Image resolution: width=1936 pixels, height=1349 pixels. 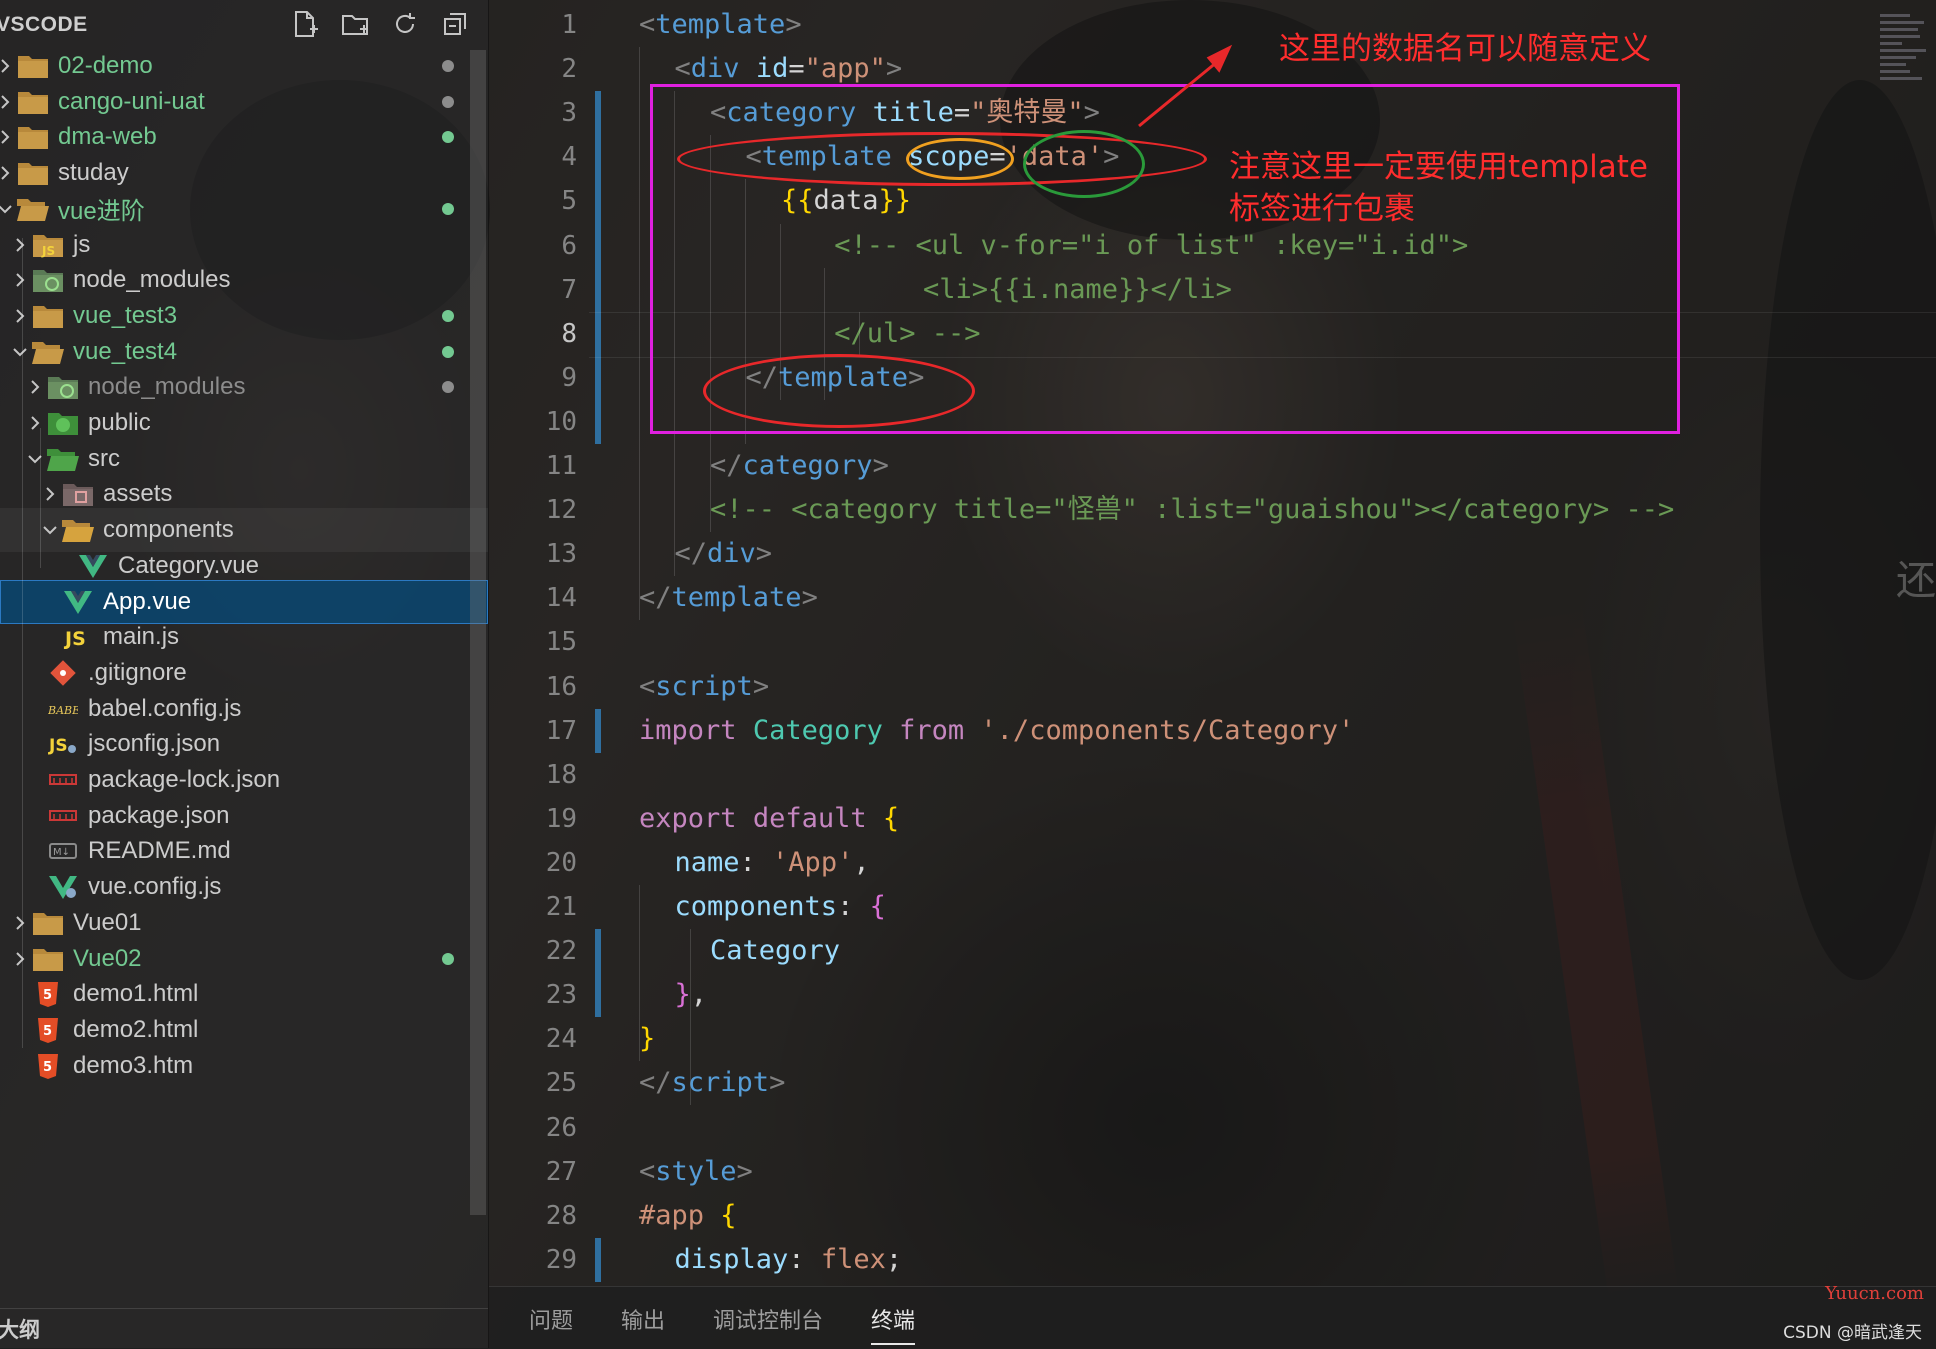 What do you see at coordinates (125, 315) in the screenshot?
I see `tree-item-label: vue_test3` at bounding box center [125, 315].